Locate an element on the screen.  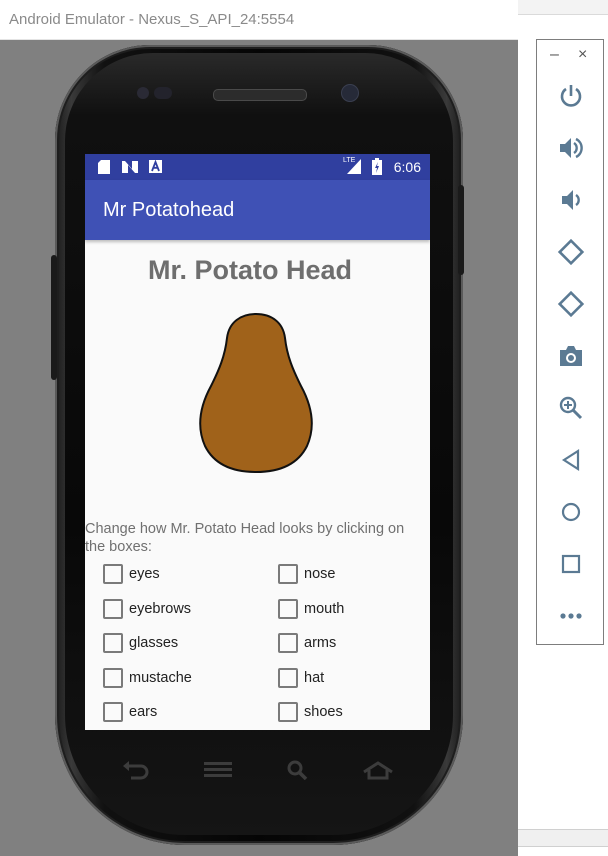
power-icon is located at coordinates (571, 96).